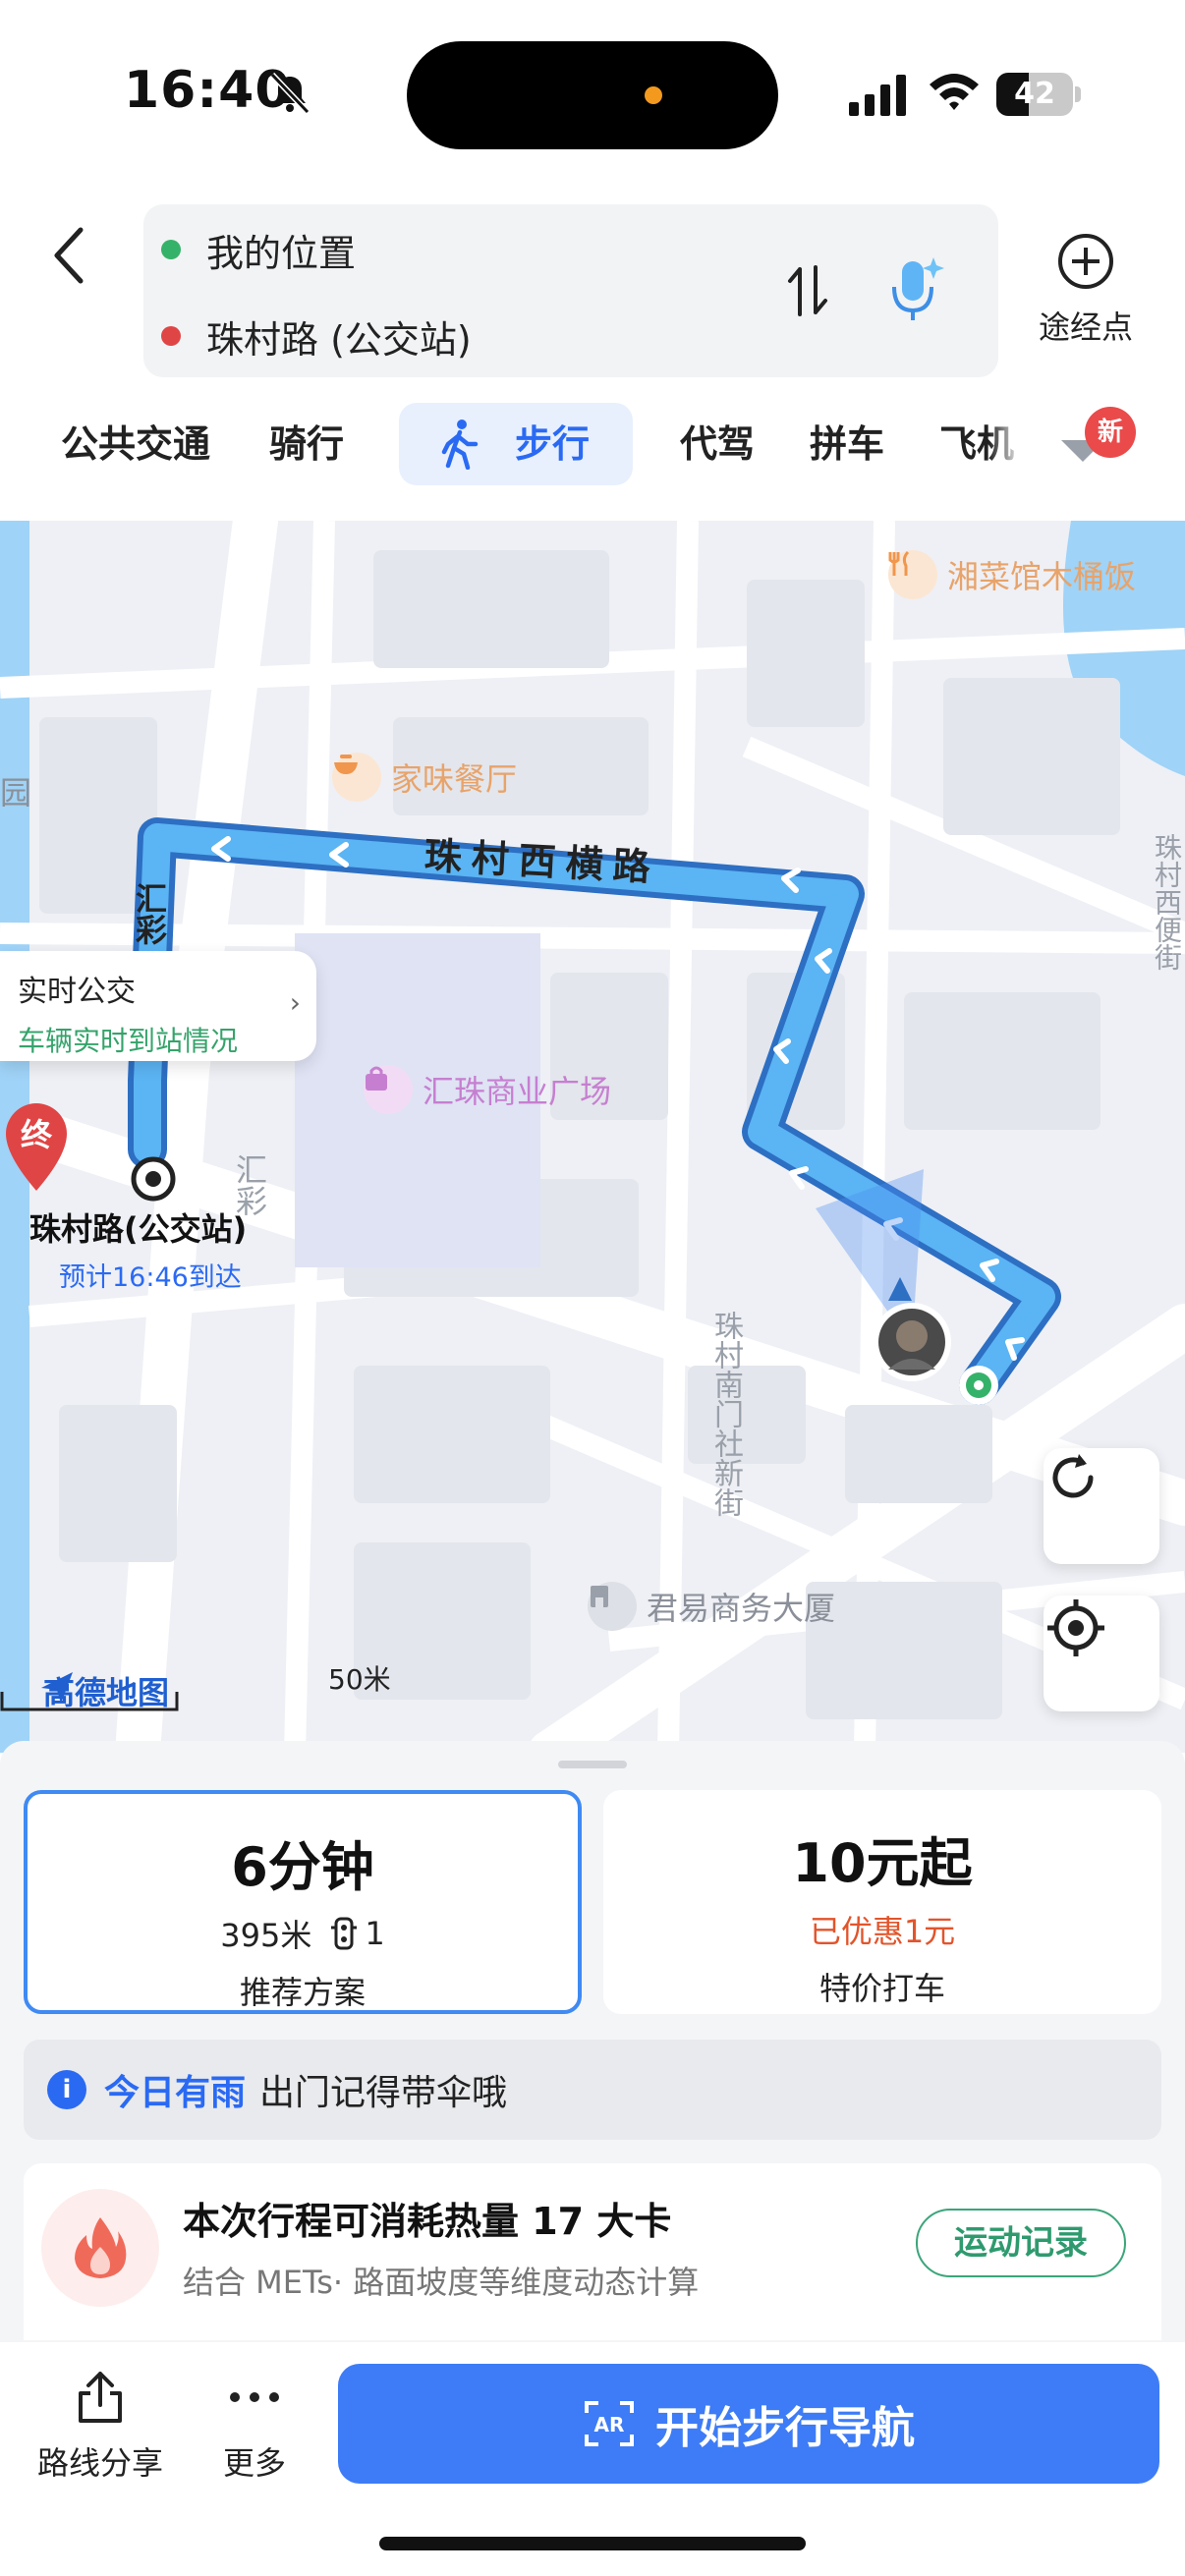 This screenshot has width=1185, height=2576. I want to click on locate-button, so click(1102, 1653).